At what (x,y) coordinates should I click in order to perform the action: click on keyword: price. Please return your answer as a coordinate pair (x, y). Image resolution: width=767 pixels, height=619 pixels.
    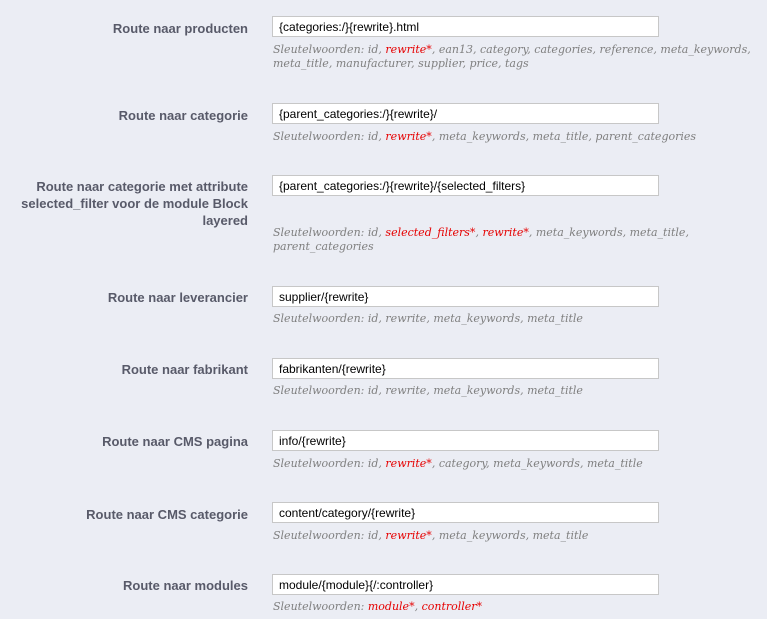
    Looking at the image, I should click on (484, 63).